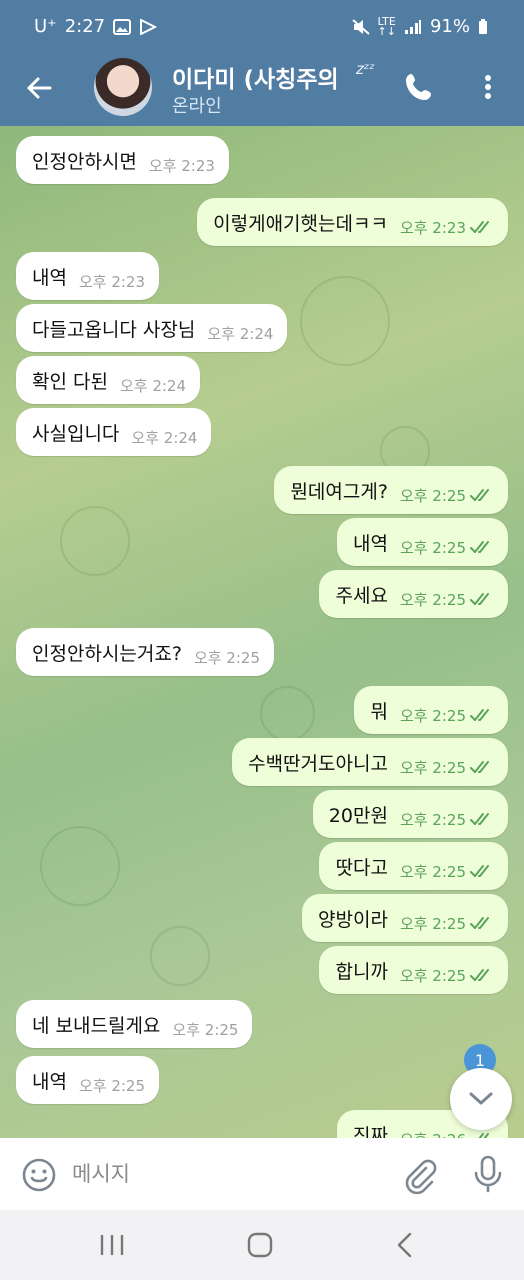  What do you see at coordinates (449, 26) in the screenshot?
I see `battery-percent: 91%` at bounding box center [449, 26].